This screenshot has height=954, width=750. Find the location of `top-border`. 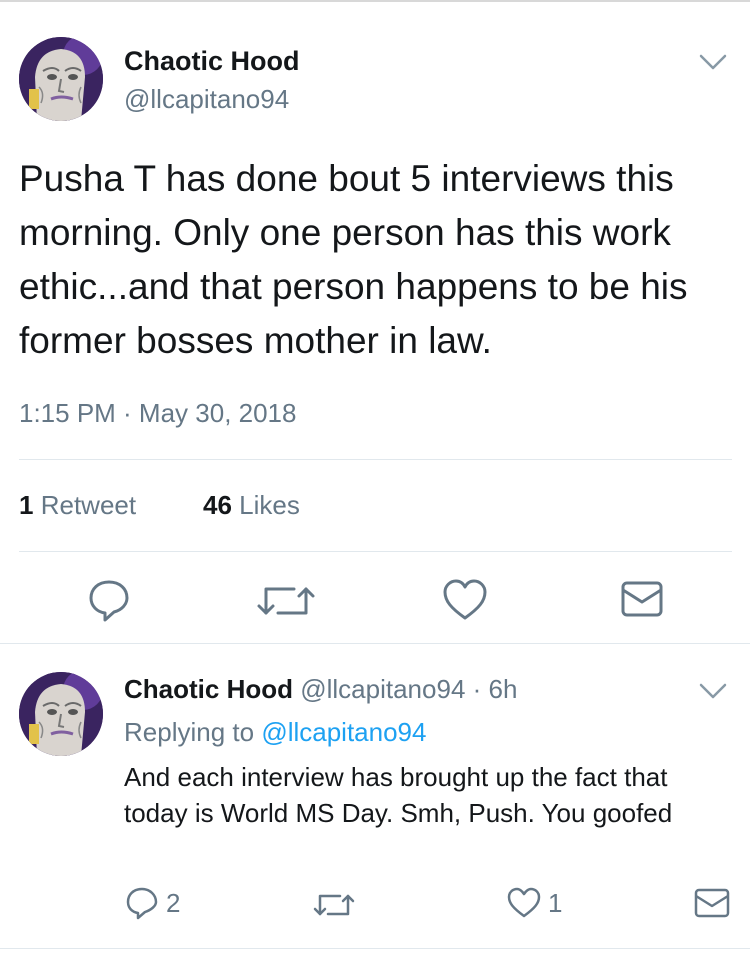

top-border is located at coordinates (375, 1).